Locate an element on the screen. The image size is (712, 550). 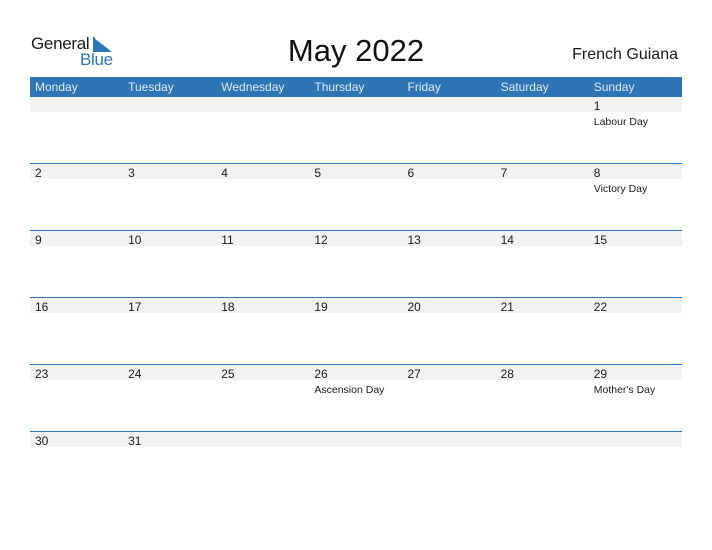
week-row: 9 10 11 12 13 14 15 is located at coordinates (356, 263).